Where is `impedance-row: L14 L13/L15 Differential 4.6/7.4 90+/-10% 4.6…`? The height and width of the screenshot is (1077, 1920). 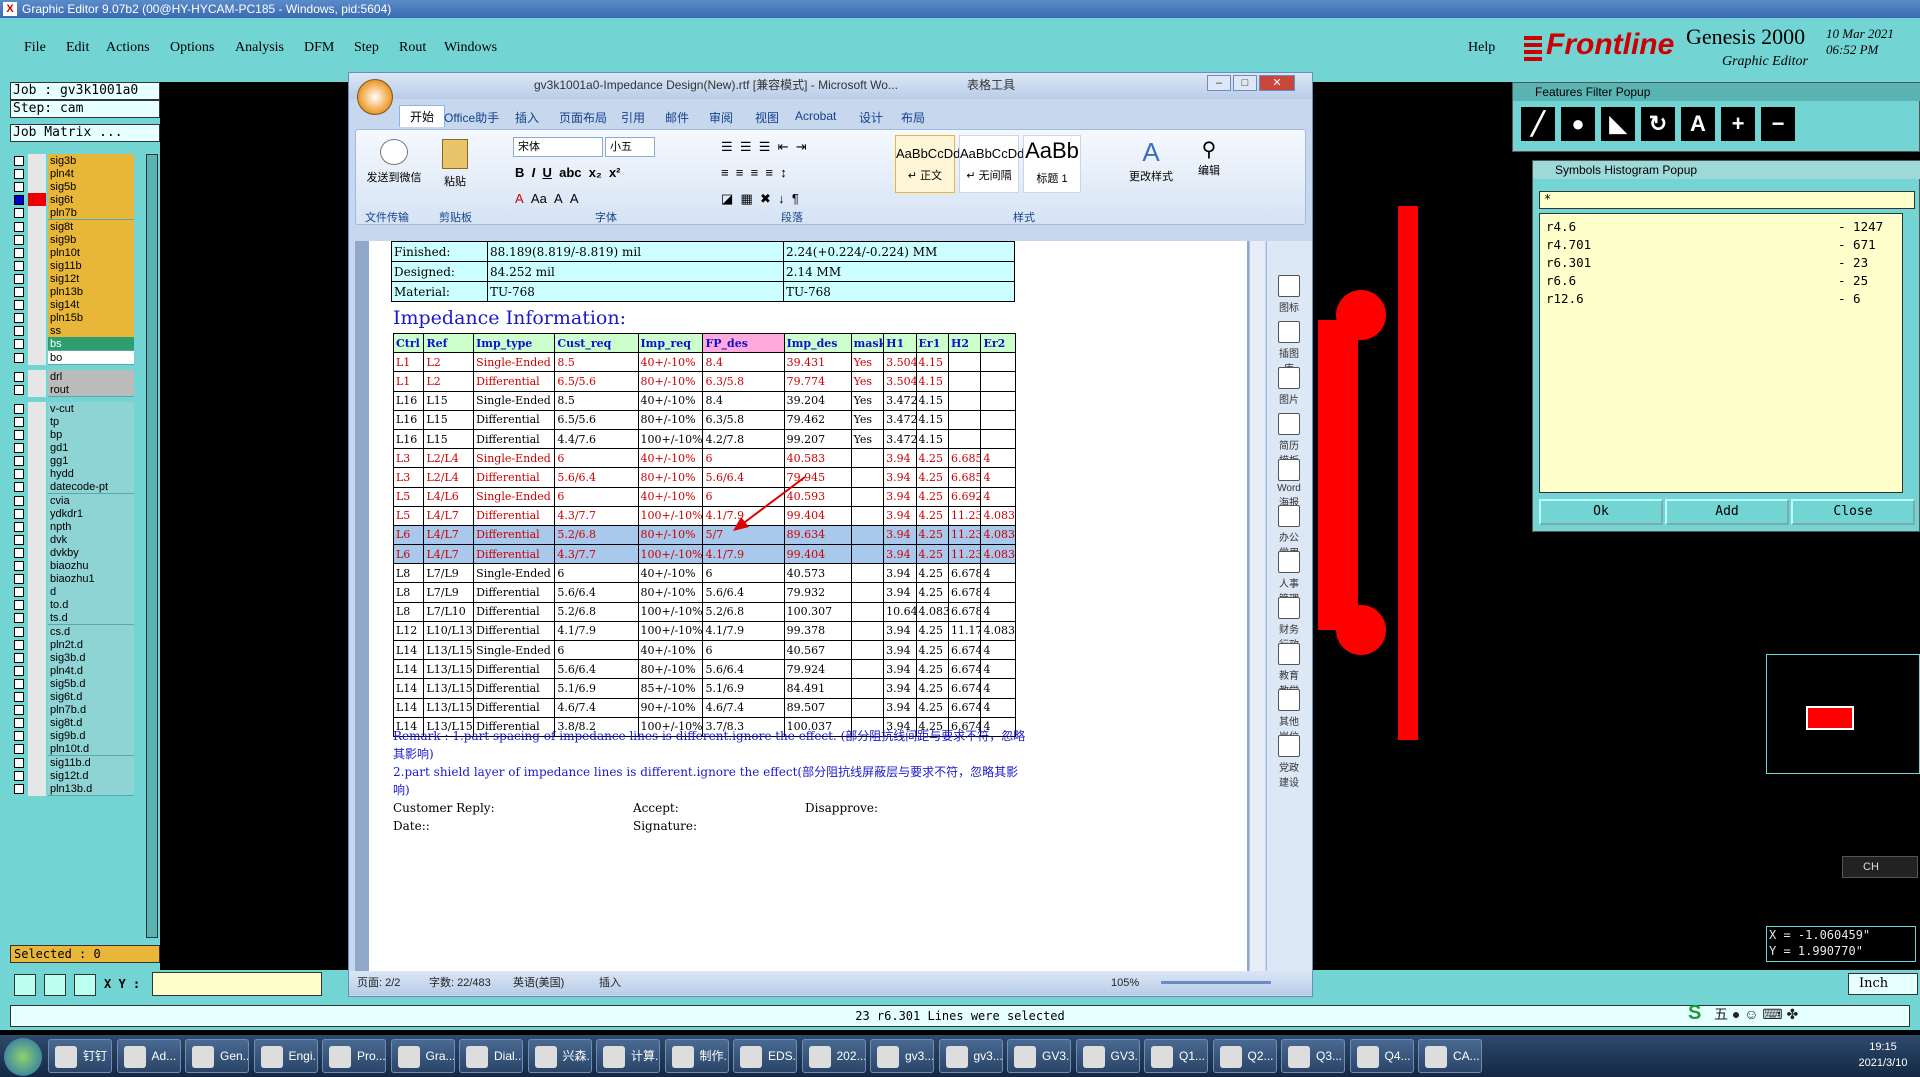
impedance-row: L14 L13/L15 Differential 4.6/7.4 90+/-10% 4.6… is located at coordinates (704, 707).